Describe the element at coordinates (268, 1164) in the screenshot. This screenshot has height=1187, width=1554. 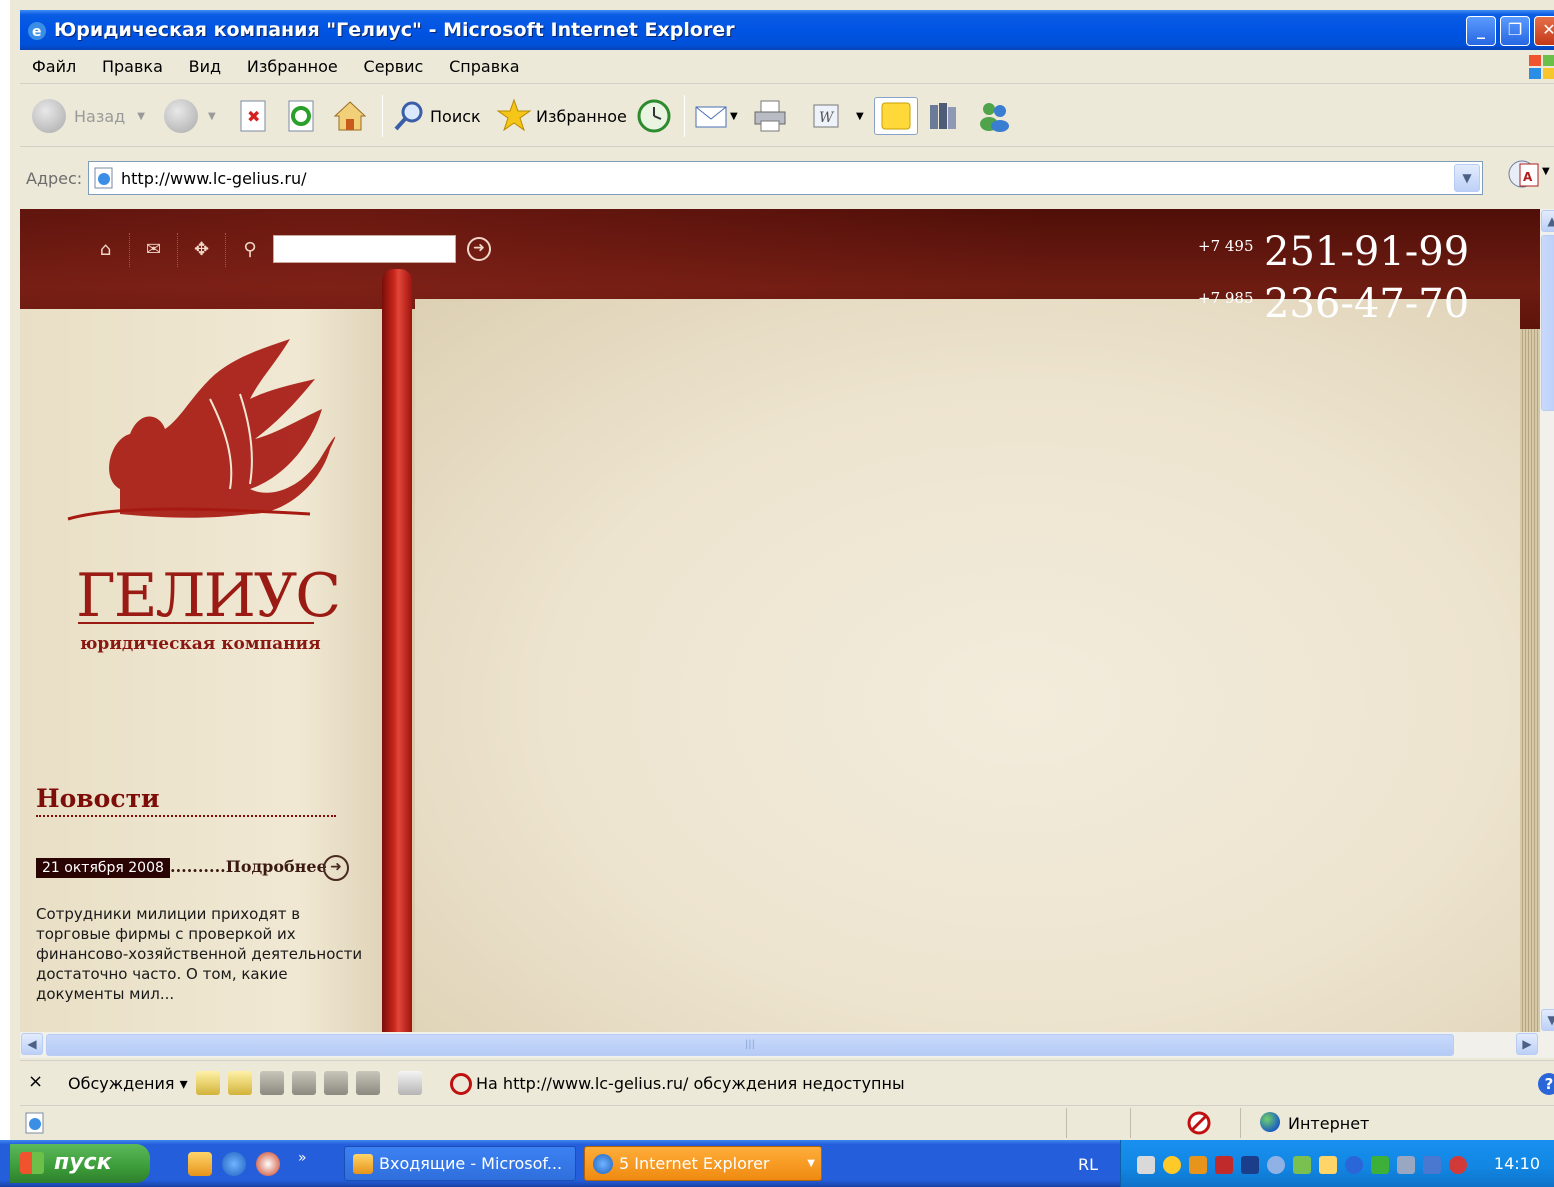
I see `quicklaunch-media-icon` at that location.